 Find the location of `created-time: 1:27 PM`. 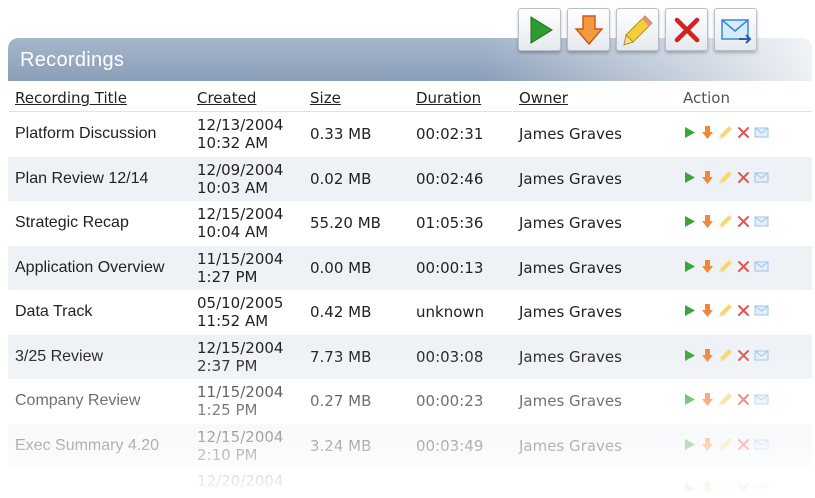

created-time: 1:27 PM is located at coordinates (227, 276).